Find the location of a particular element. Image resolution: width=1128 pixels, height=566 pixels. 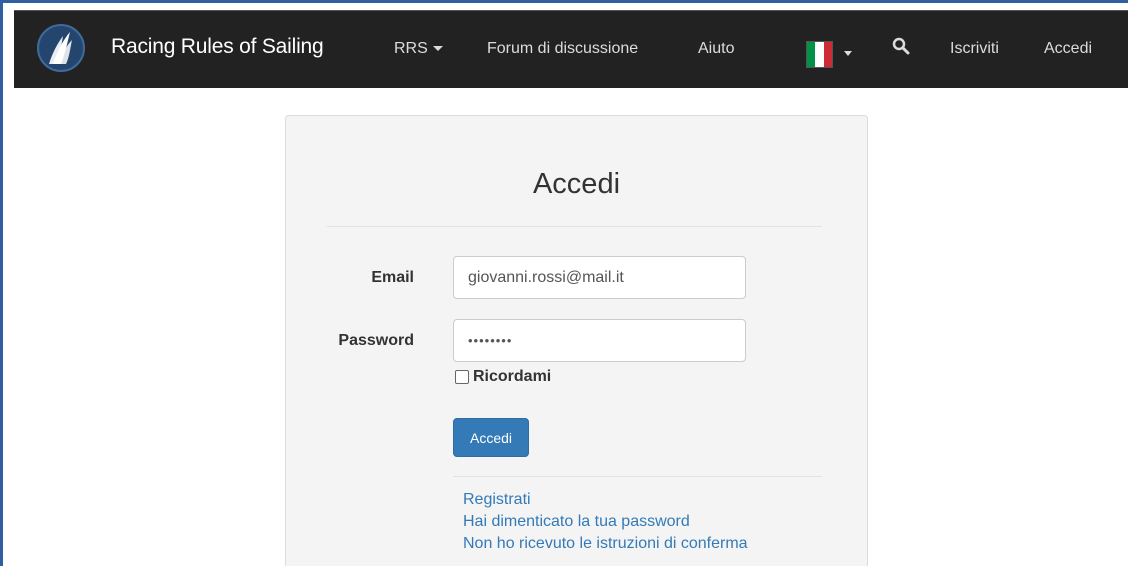

nav-forum: Forum di discussione is located at coordinates (562, 49).